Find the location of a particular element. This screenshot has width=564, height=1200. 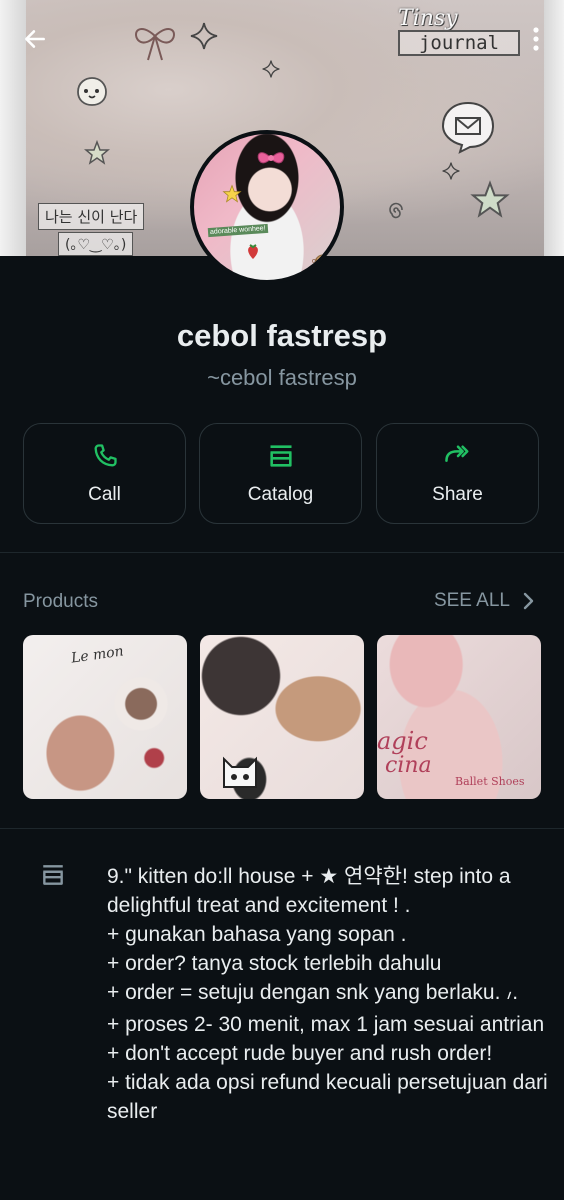

back-button is located at coordinates (35, 39).